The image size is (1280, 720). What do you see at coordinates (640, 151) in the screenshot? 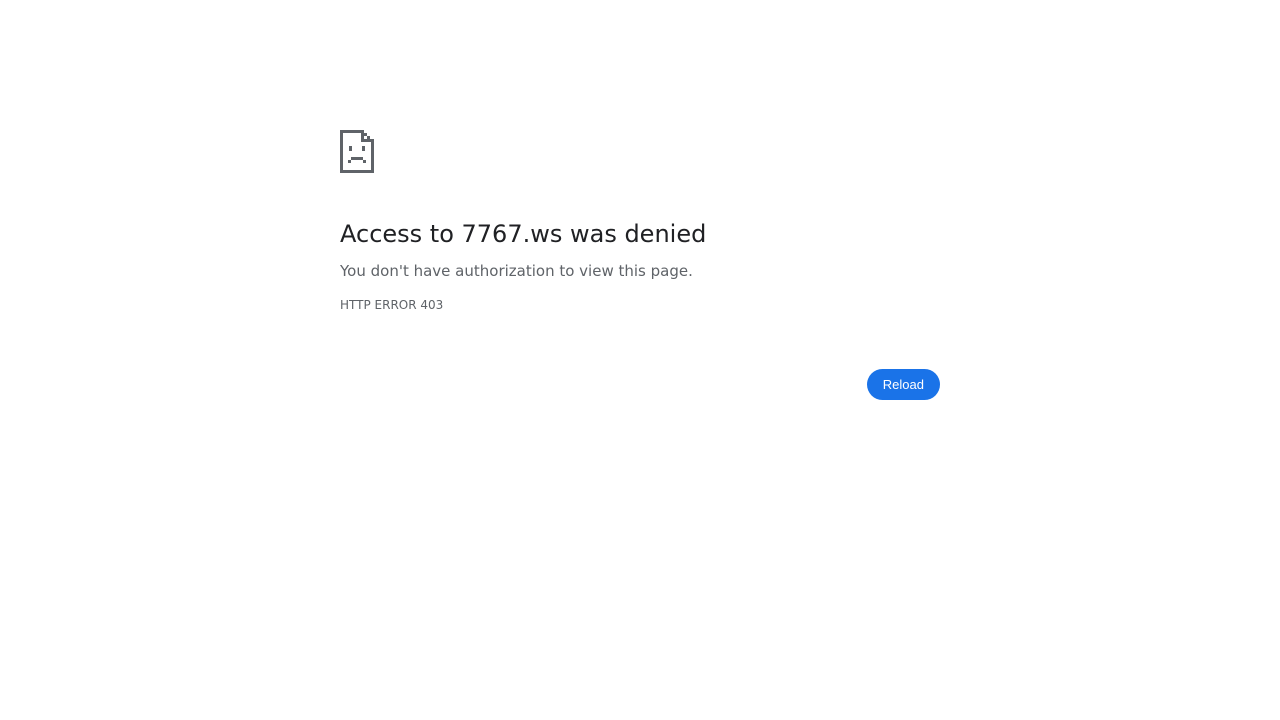
I see `sad-page-icon` at bounding box center [640, 151].